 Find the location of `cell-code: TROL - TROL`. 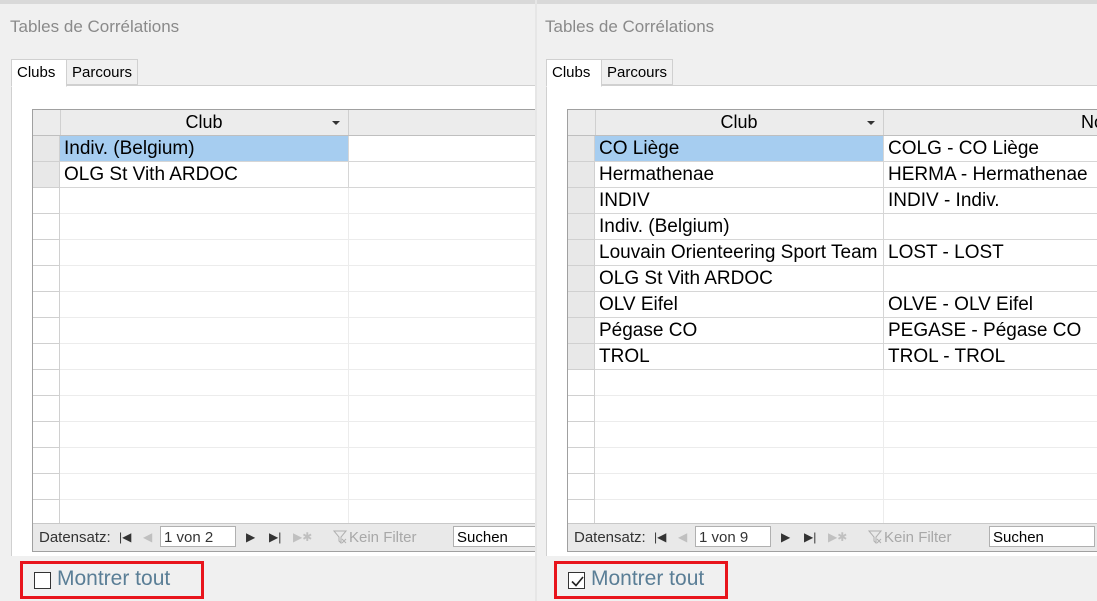

cell-code: TROL - TROL is located at coordinates (990, 357).